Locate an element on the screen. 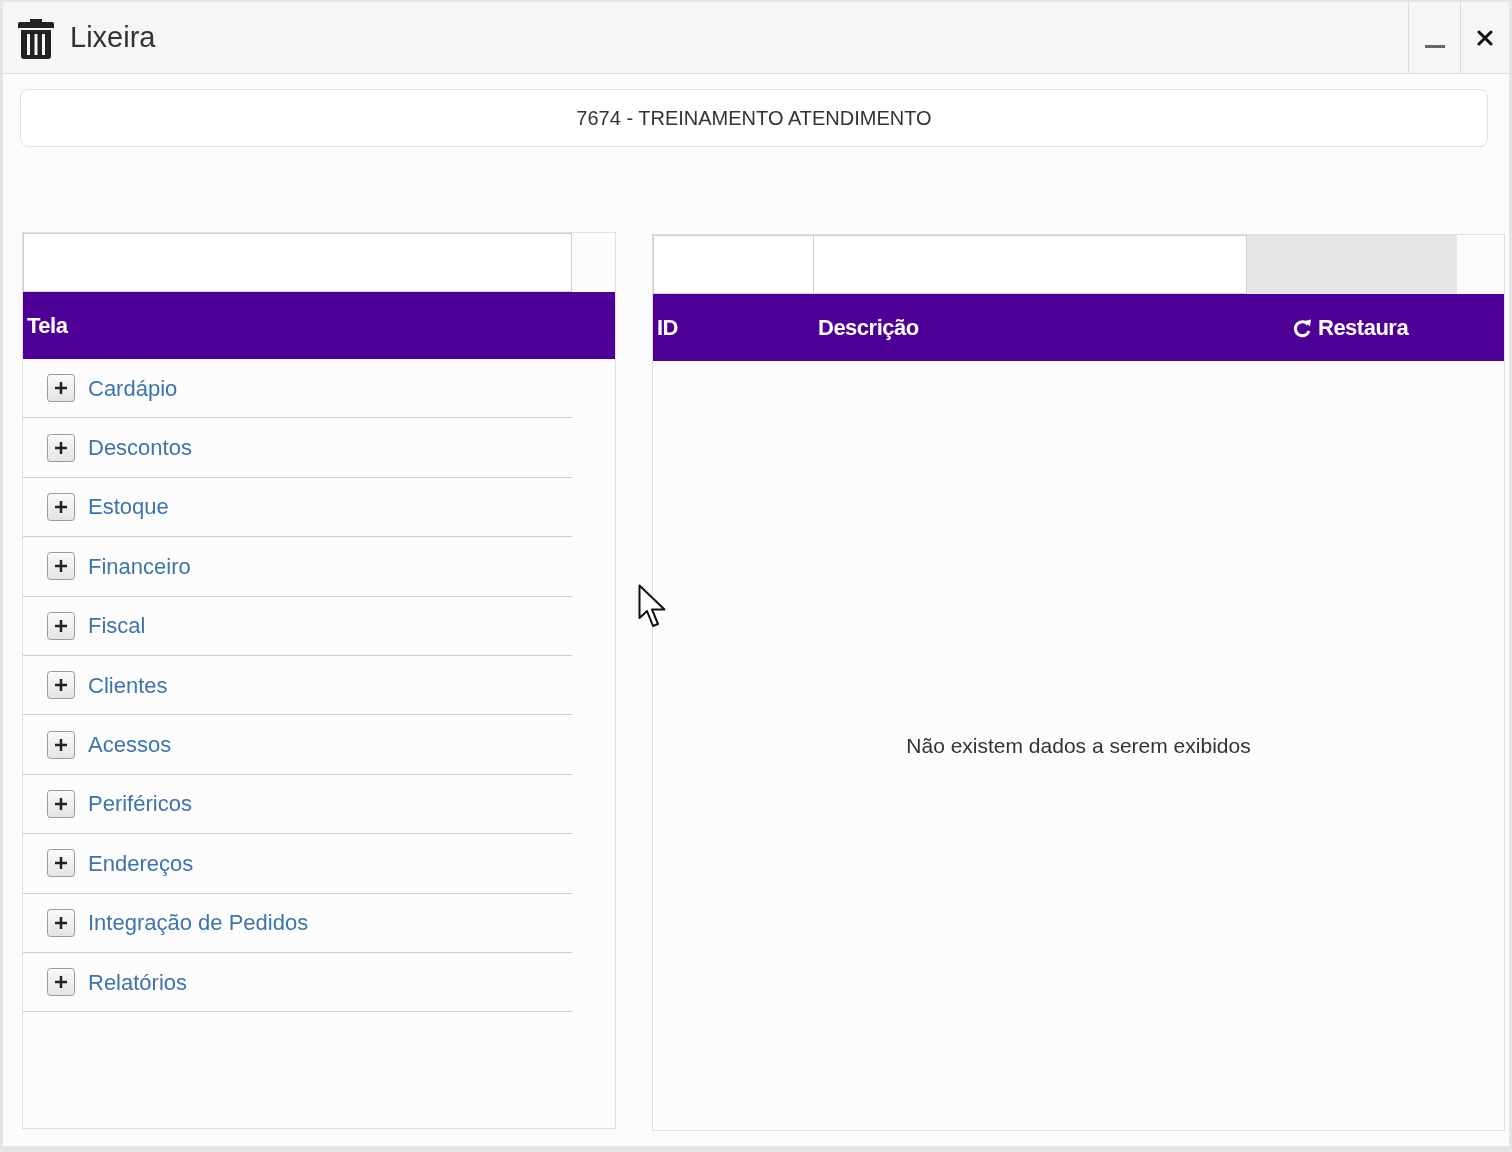 The image size is (1512, 1152). minimize-icon is located at coordinates (1434, 46).